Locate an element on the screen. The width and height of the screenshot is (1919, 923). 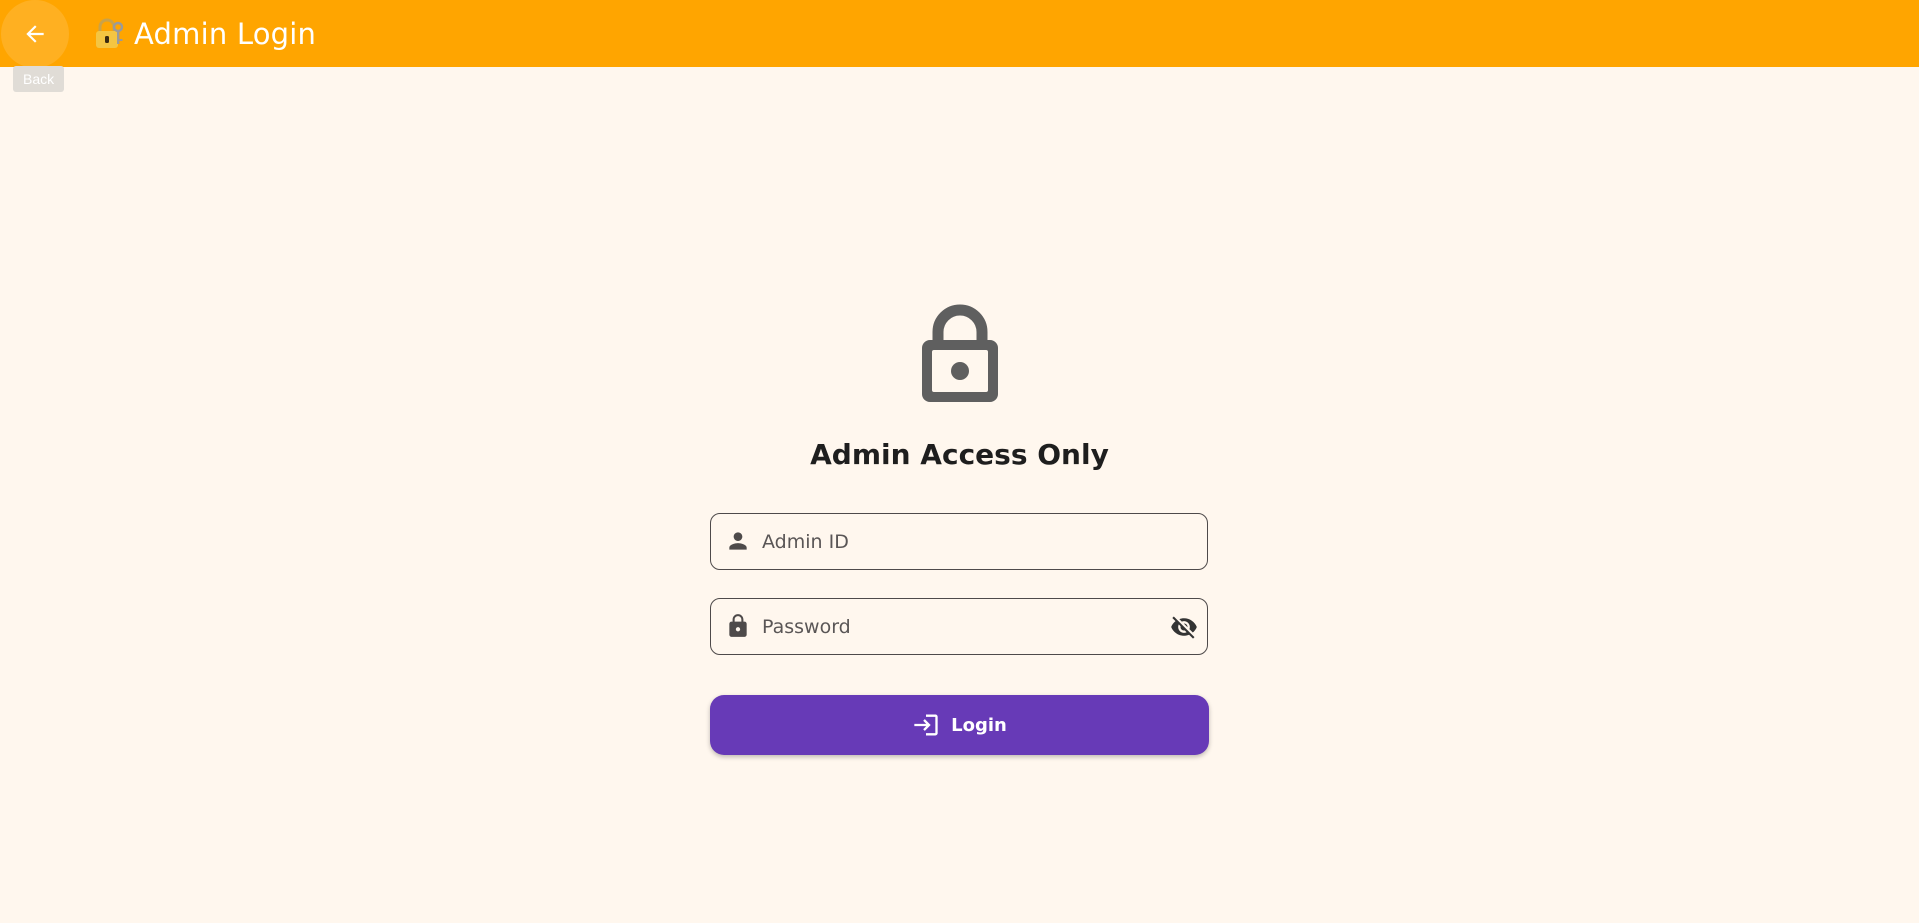
person-icon is located at coordinates (738, 541).